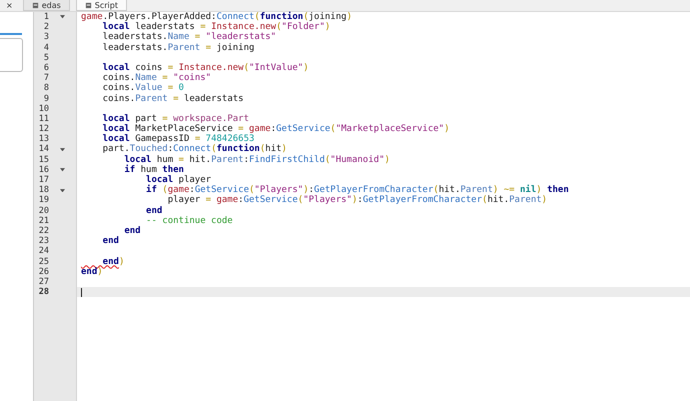 The image size is (690, 401). What do you see at coordinates (43, 129) in the screenshot?
I see `line-number: 12` at bounding box center [43, 129].